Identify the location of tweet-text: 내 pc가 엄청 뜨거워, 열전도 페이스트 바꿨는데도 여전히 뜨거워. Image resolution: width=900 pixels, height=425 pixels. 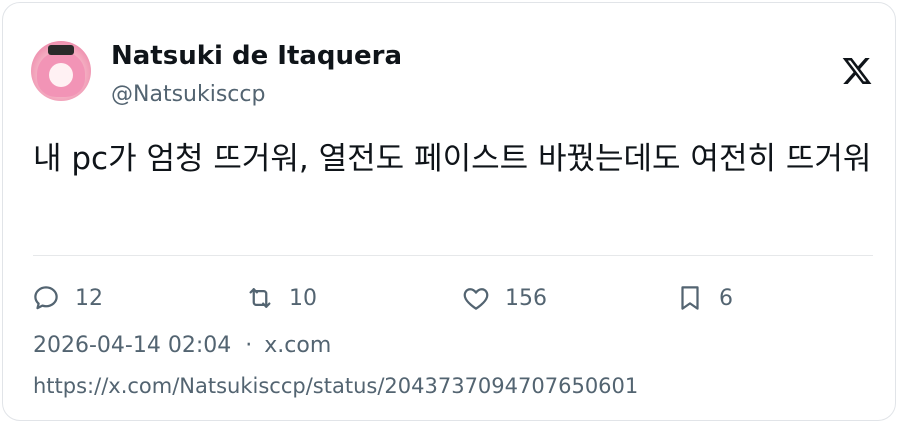
(452, 159).